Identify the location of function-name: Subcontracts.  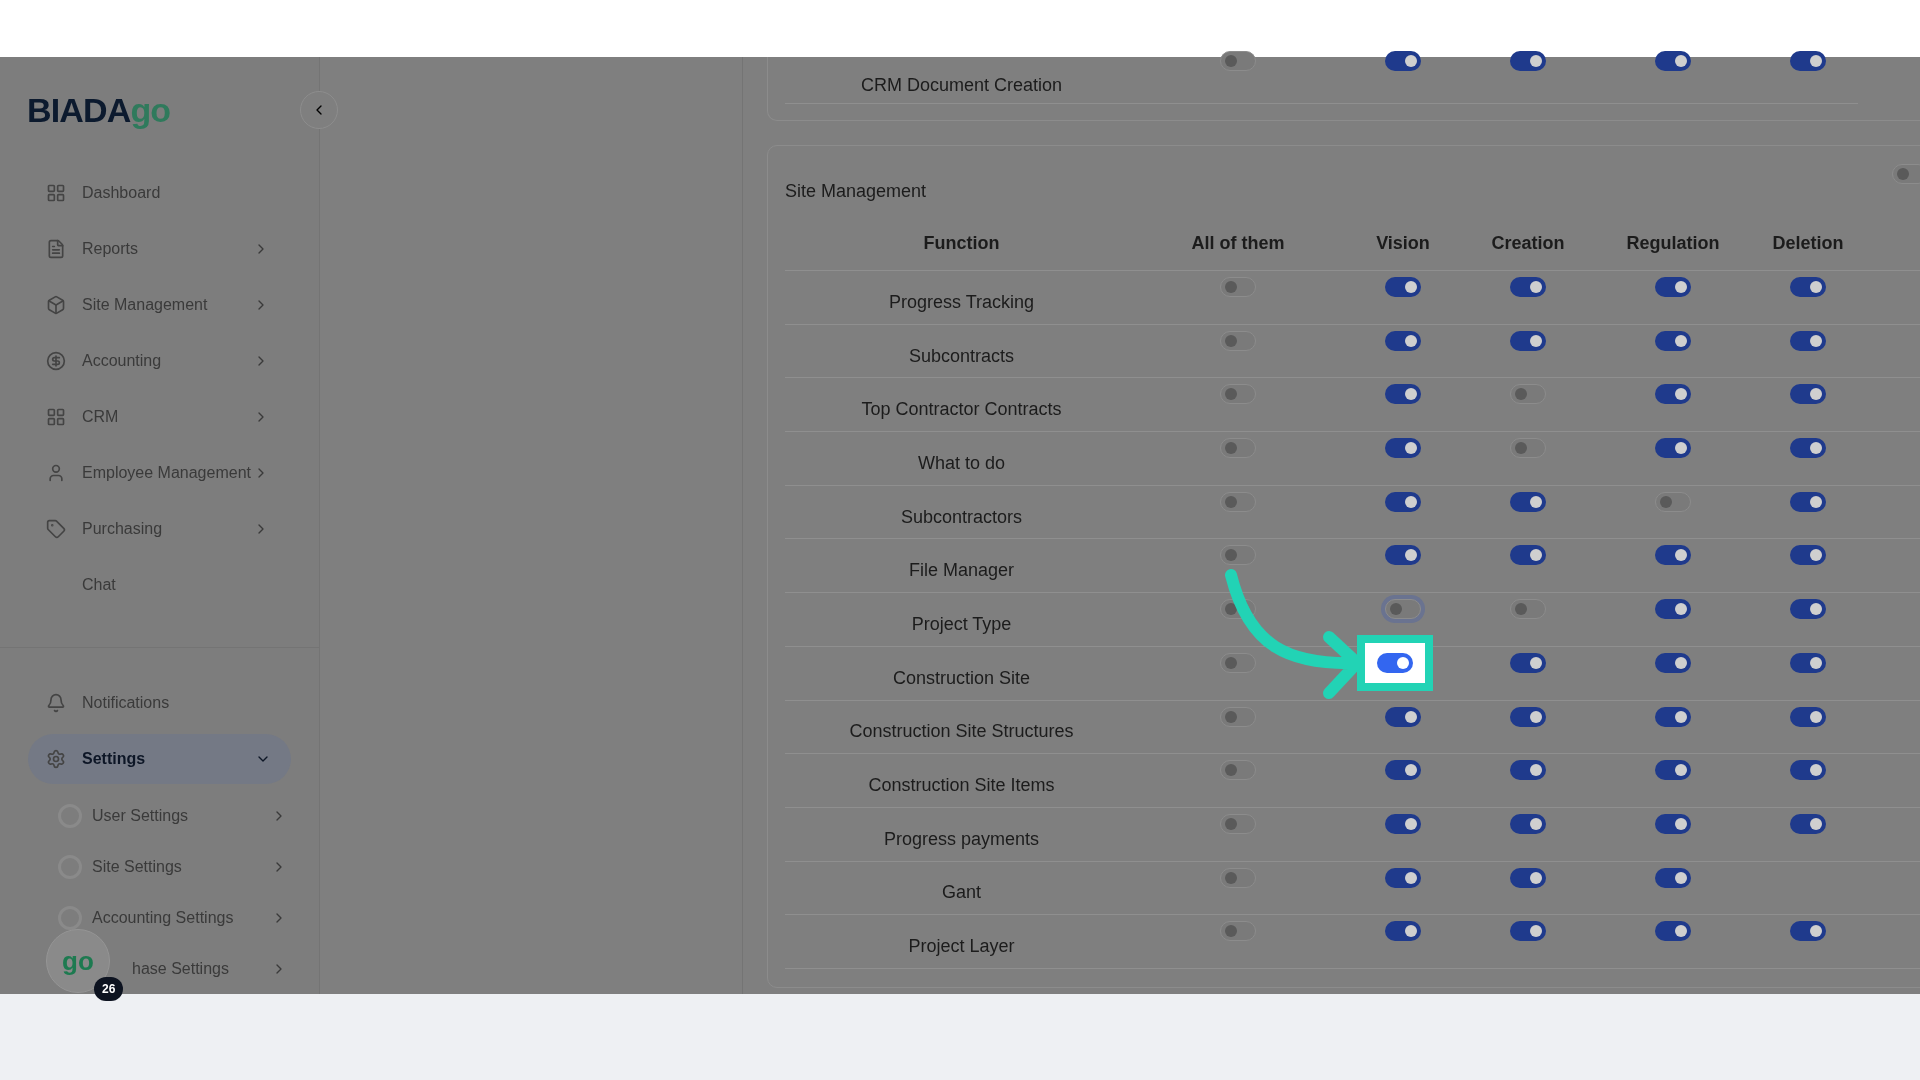
(961, 356).